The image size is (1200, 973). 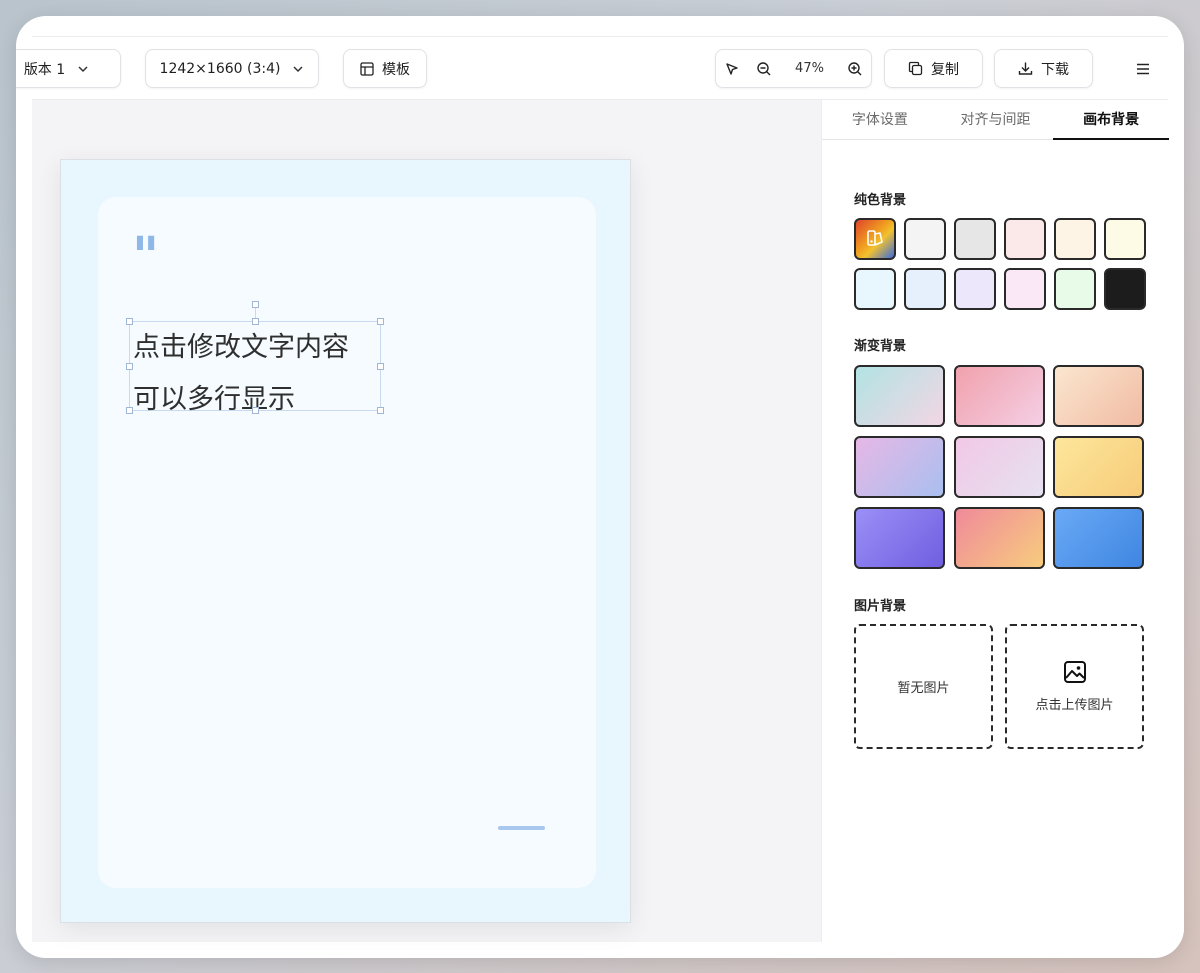 I want to click on resize-handle-br, so click(x=380, y=410).